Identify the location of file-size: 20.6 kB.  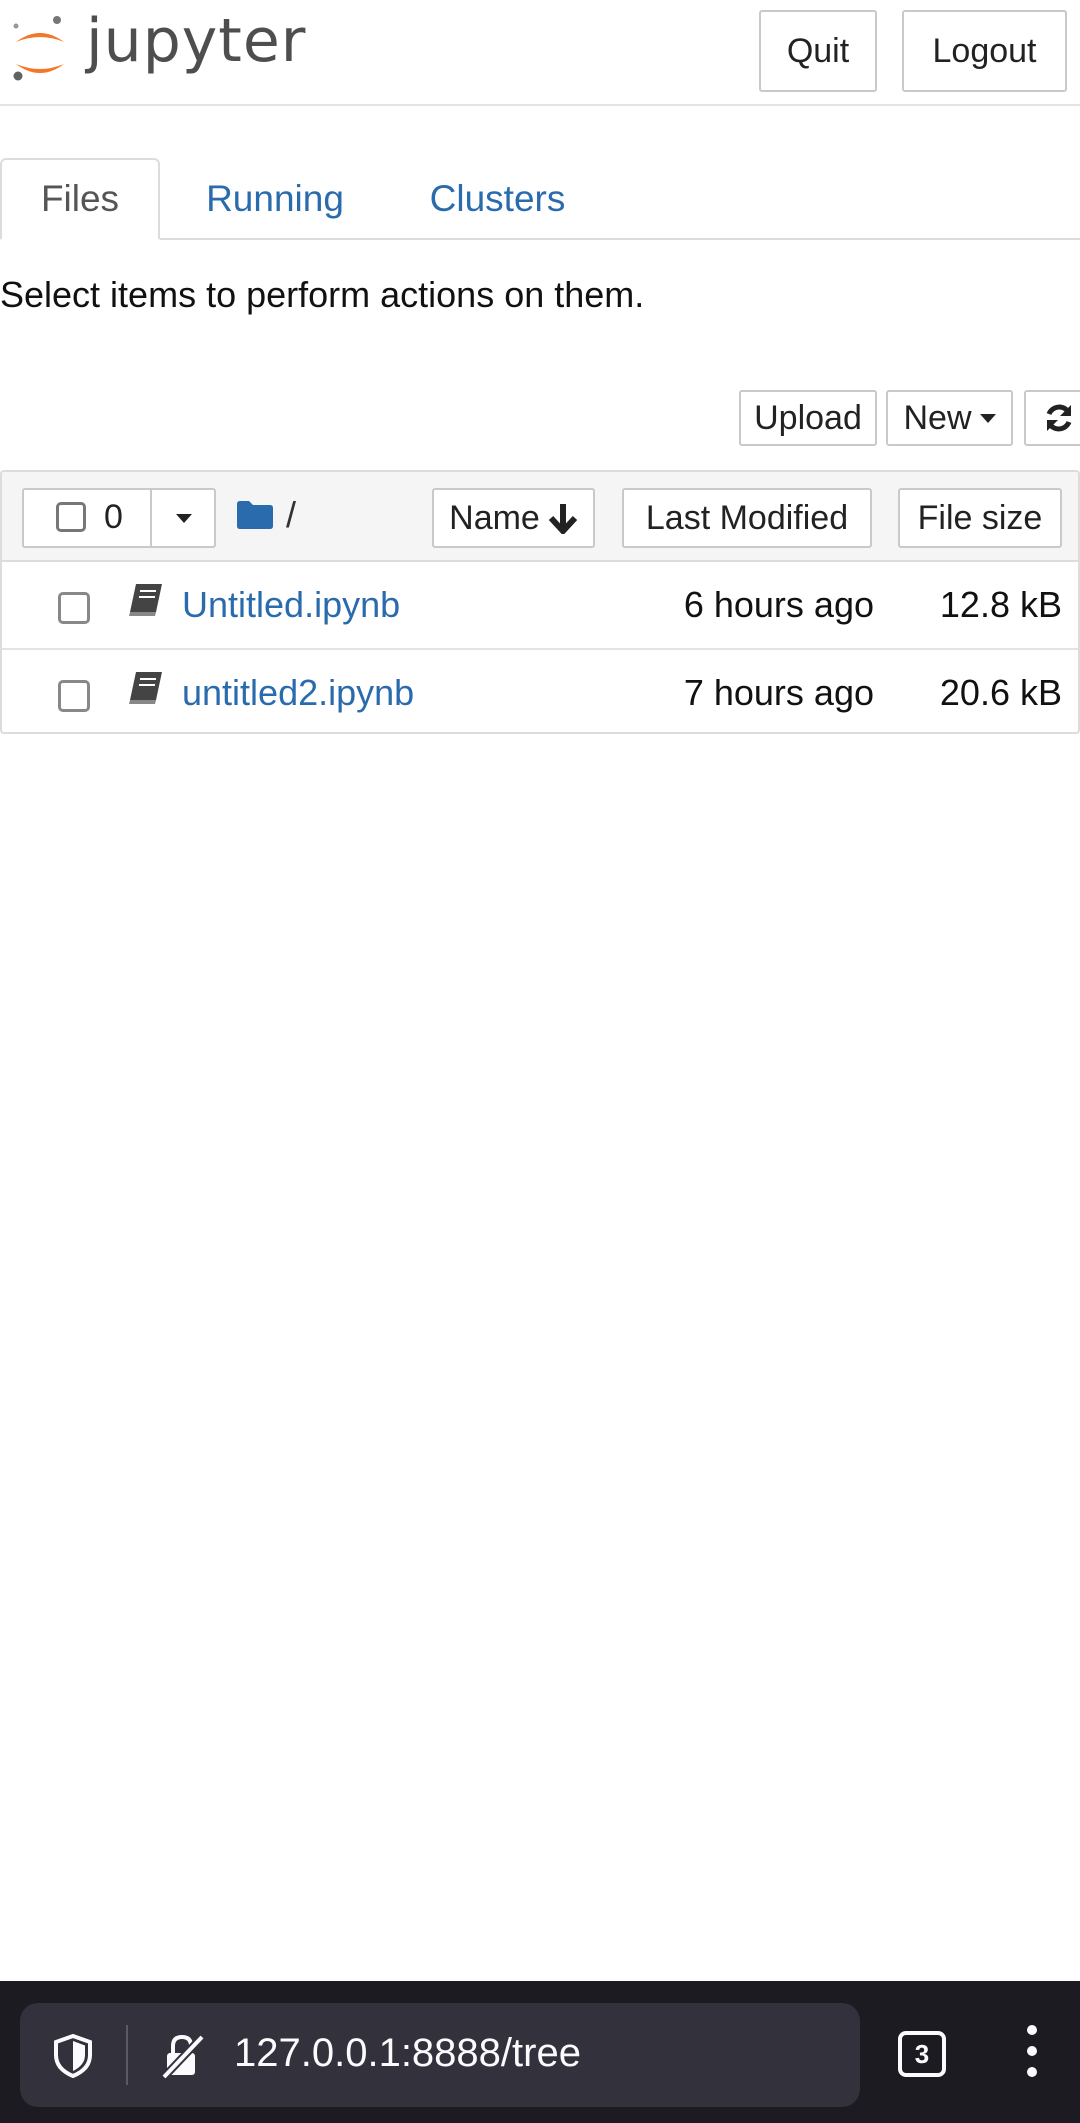
(1000, 692).